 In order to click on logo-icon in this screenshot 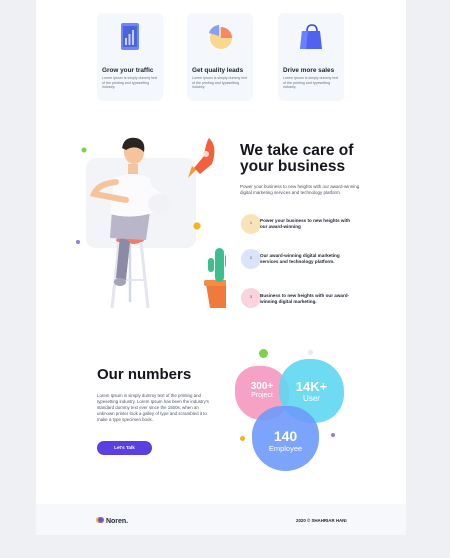, I will do `click(100, 520)`.